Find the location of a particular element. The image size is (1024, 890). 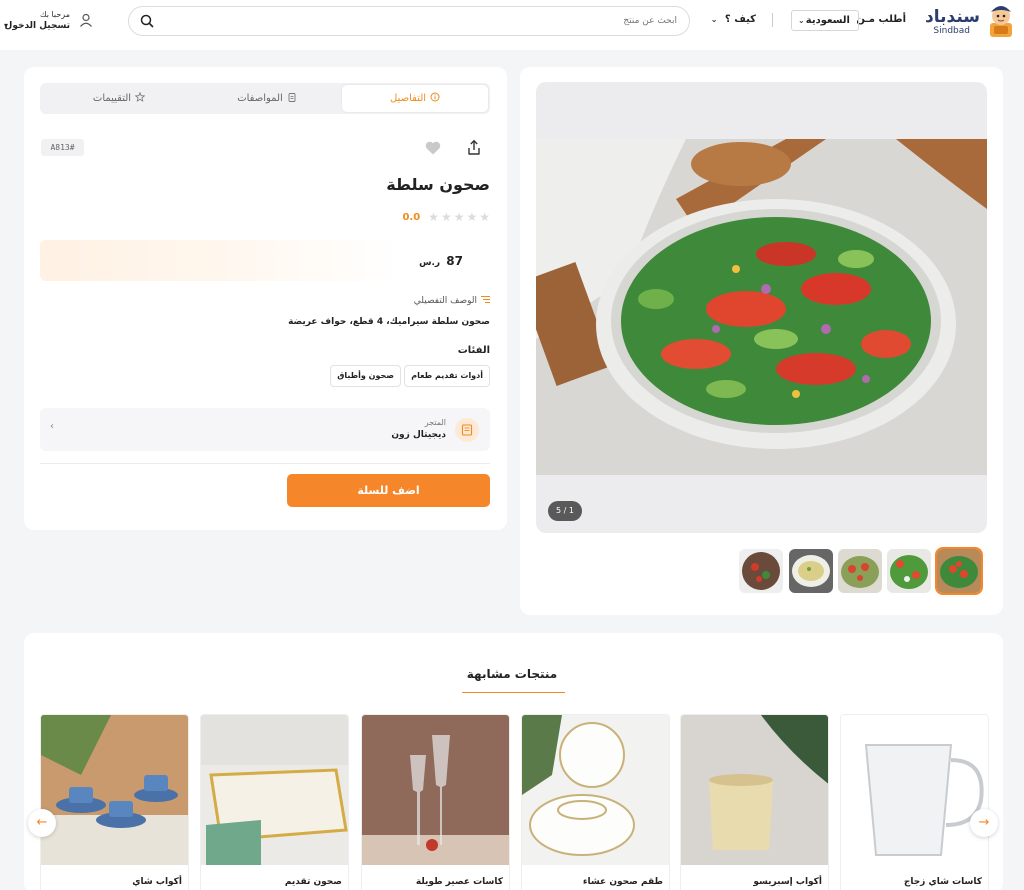

image-counter: 5 / 1 is located at coordinates (565, 511).